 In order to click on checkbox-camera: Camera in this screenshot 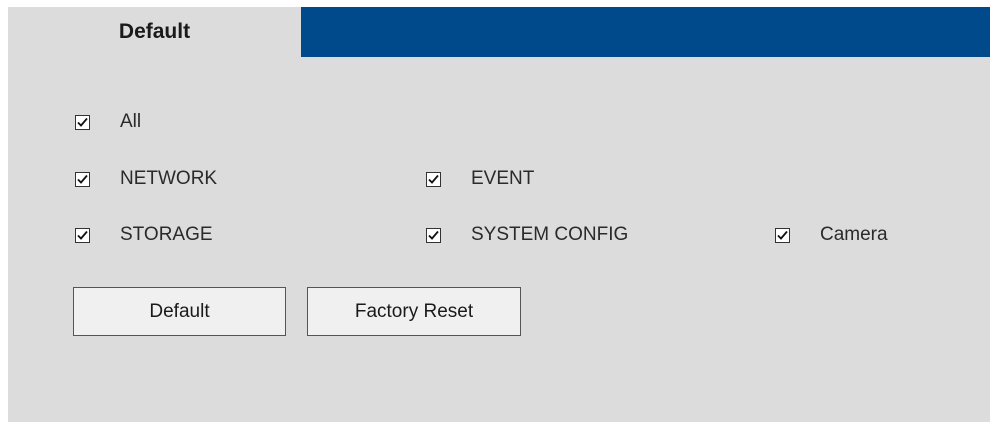, I will do `click(831, 235)`.